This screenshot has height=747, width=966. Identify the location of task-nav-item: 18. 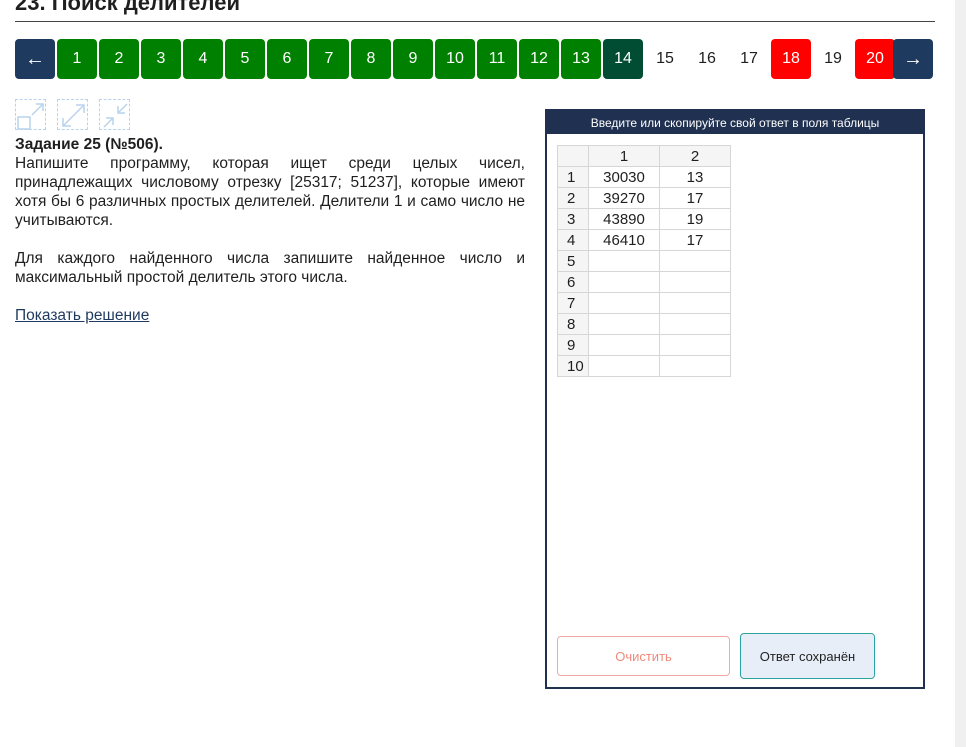
(791, 59).